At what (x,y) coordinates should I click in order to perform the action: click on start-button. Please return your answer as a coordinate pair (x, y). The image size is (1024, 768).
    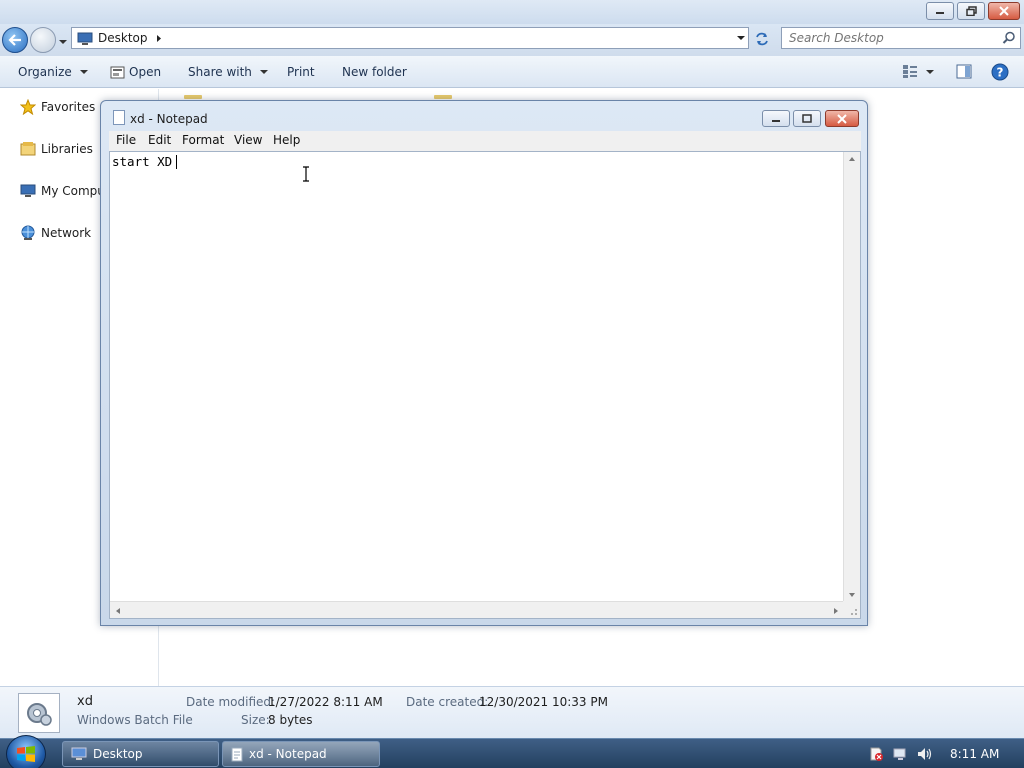
    Looking at the image, I should click on (26, 751).